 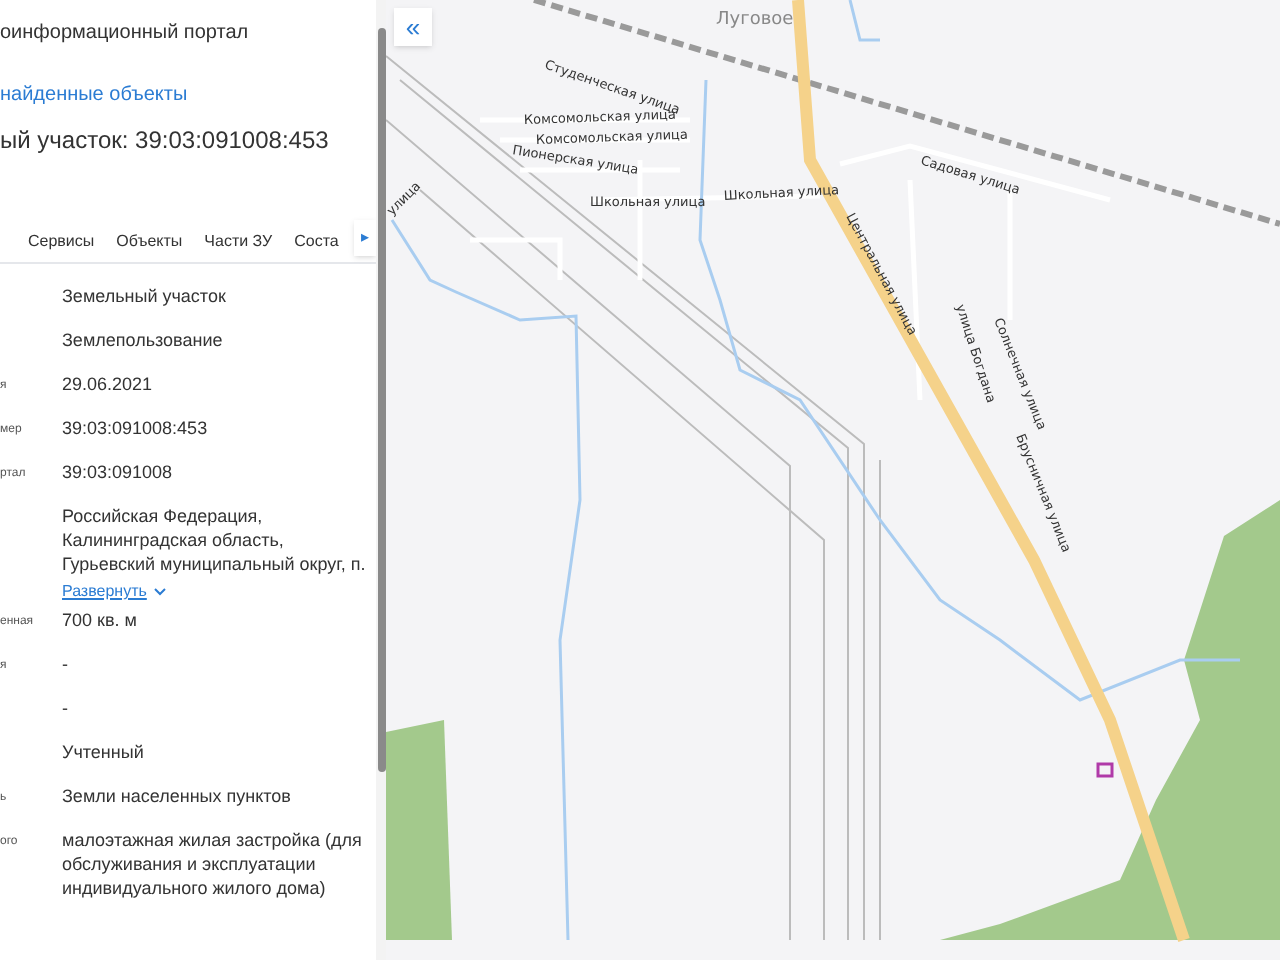 What do you see at coordinates (238, 243) in the screenshot?
I see `tab: Части ЗУ` at bounding box center [238, 243].